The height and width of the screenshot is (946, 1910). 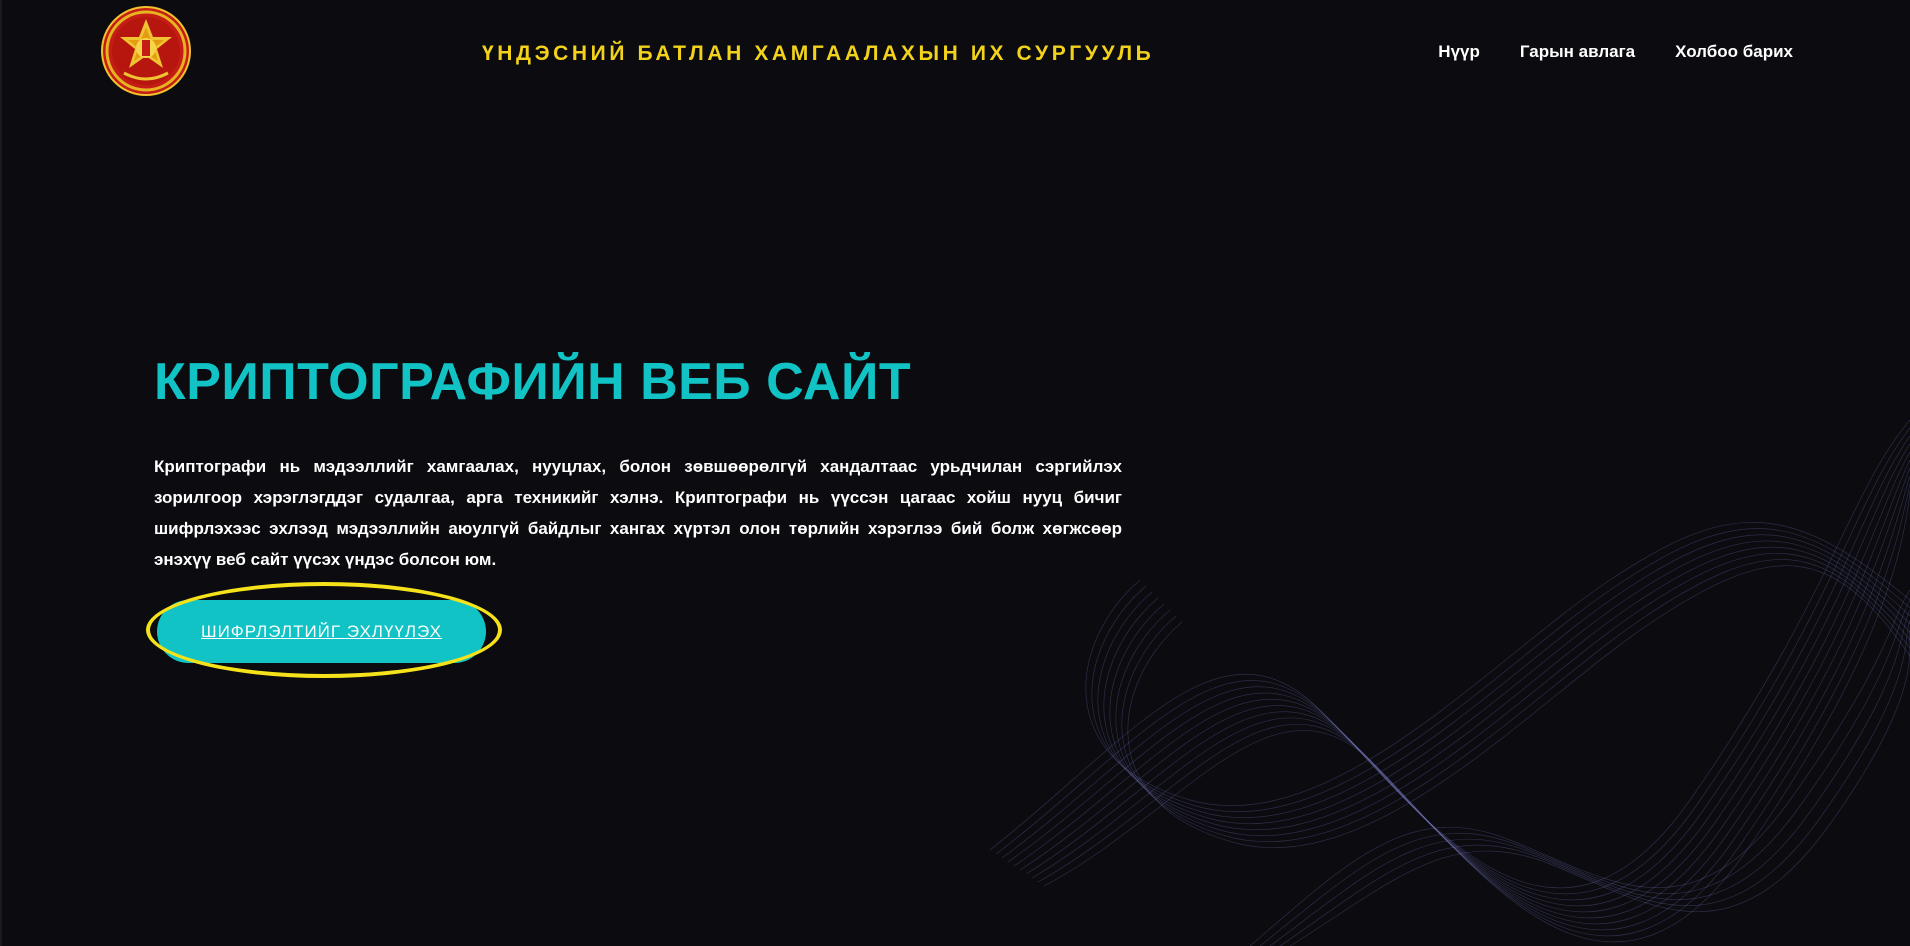 I want to click on hero-title: КРИПТОГРАФИЙН ВЕБ САЙТ, so click(x=533, y=382).